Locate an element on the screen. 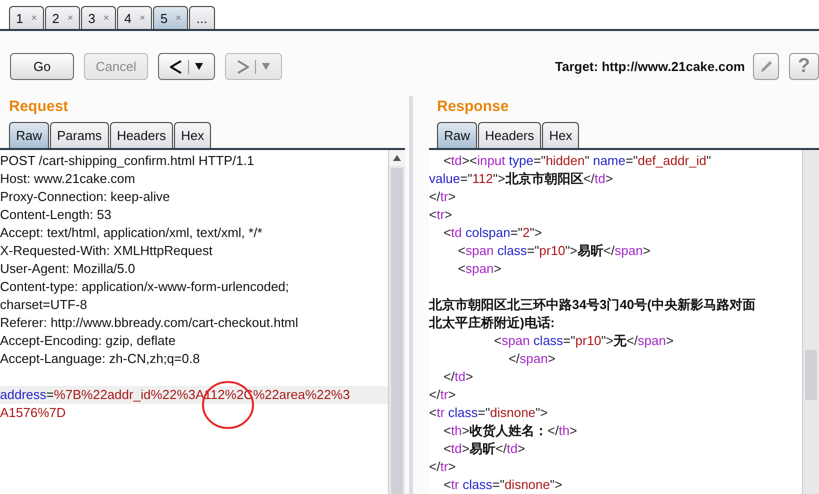  code-line: <span class="pr10">易昕</span> is located at coordinates (554, 251).